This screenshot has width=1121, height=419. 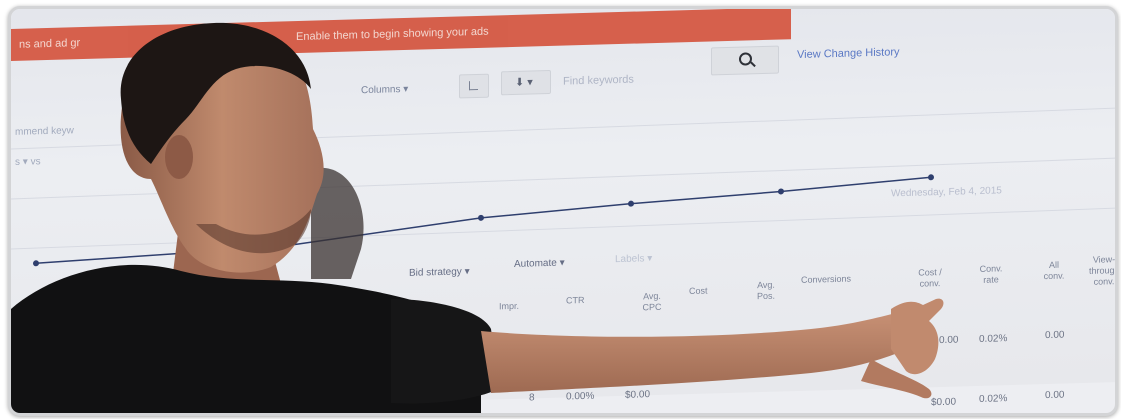 I want to click on hand, so click(x=917, y=336).